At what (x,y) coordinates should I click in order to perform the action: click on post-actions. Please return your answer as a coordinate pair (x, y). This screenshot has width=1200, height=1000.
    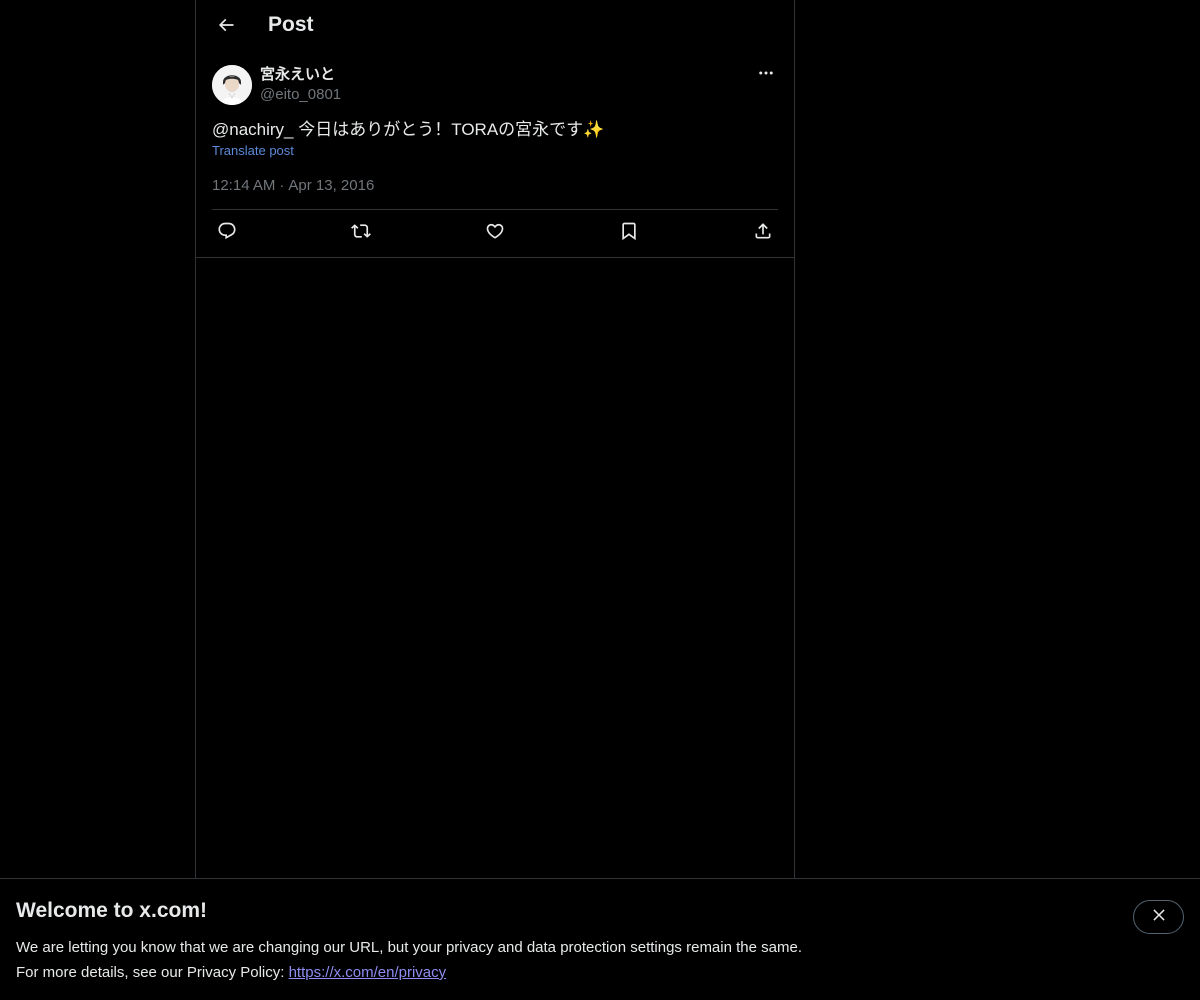
    Looking at the image, I should click on (495, 233).